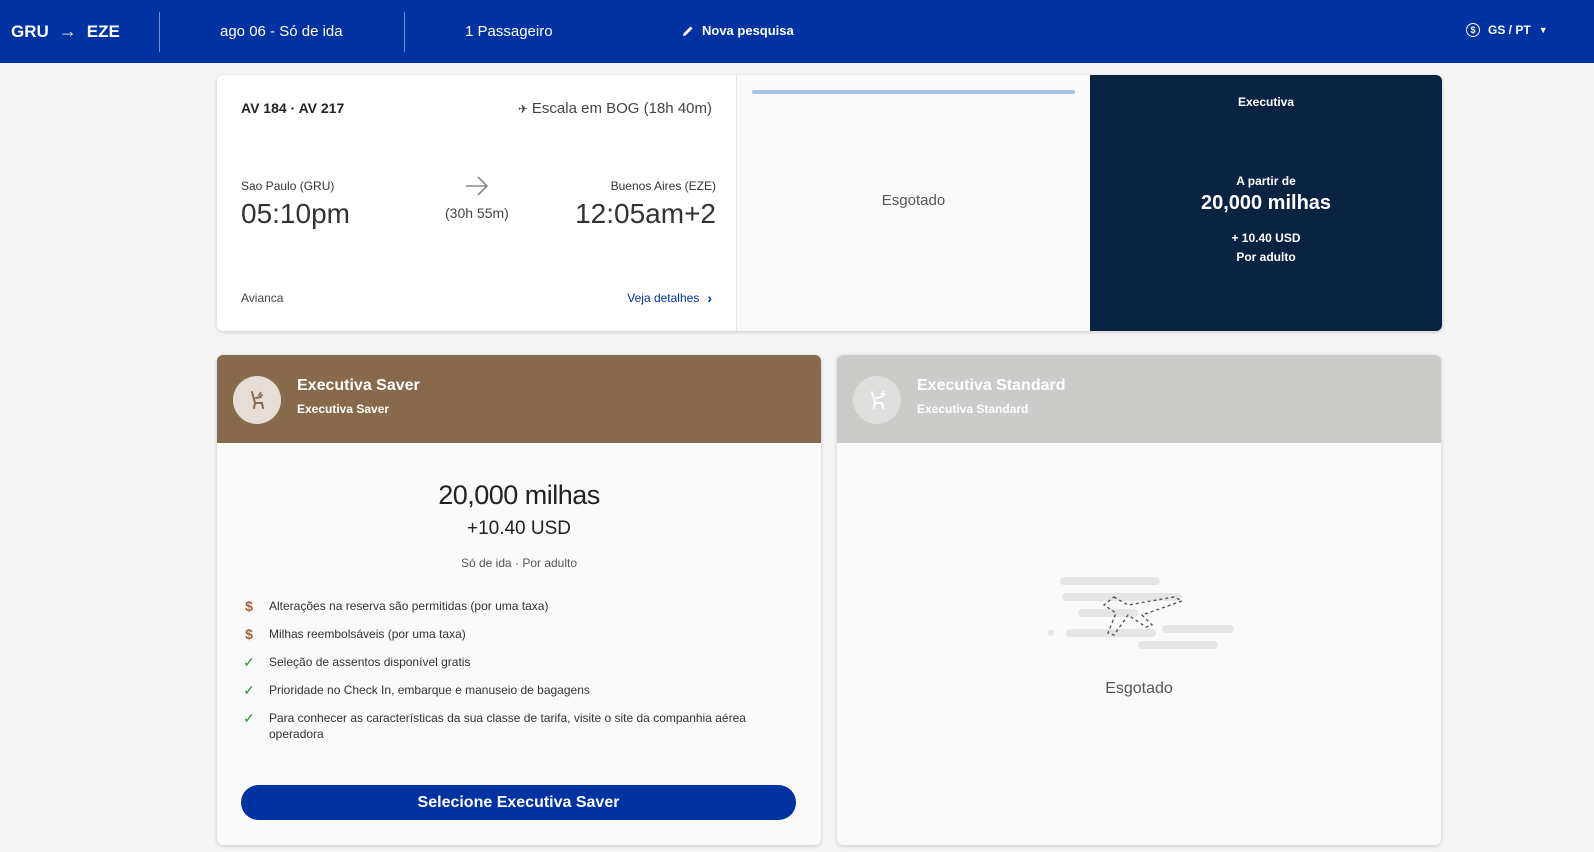  I want to click on arrow-right-icon: →, so click(67, 31).